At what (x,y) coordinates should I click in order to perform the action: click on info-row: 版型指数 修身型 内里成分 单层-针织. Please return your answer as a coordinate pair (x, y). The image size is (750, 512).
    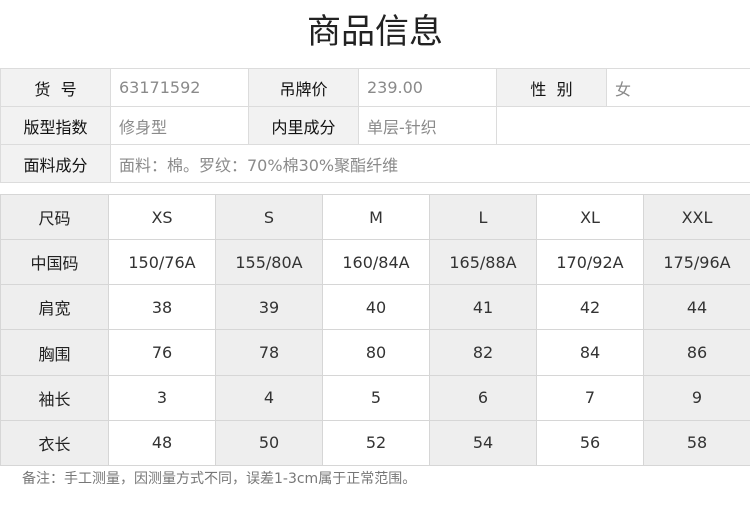
    Looking at the image, I should click on (375, 125).